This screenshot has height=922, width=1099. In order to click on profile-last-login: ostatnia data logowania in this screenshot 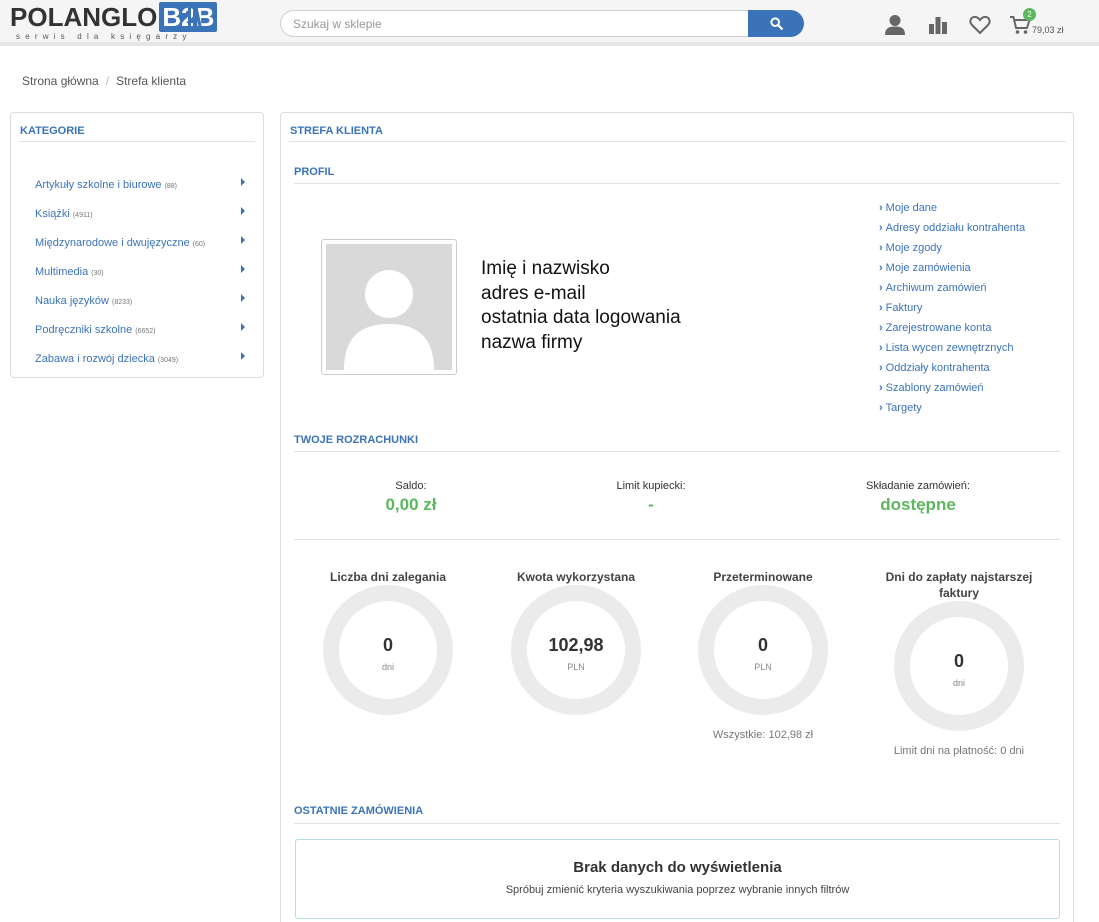, I will do `click(581, 317)`.